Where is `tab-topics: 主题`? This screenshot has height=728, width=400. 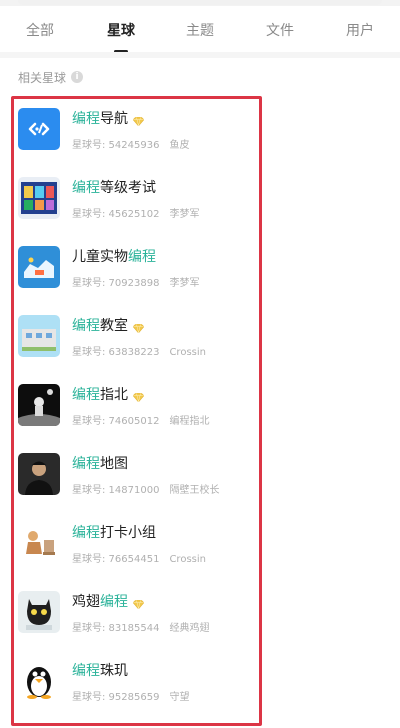 tab-topics: 主题 is located at coordinates (200, 30).